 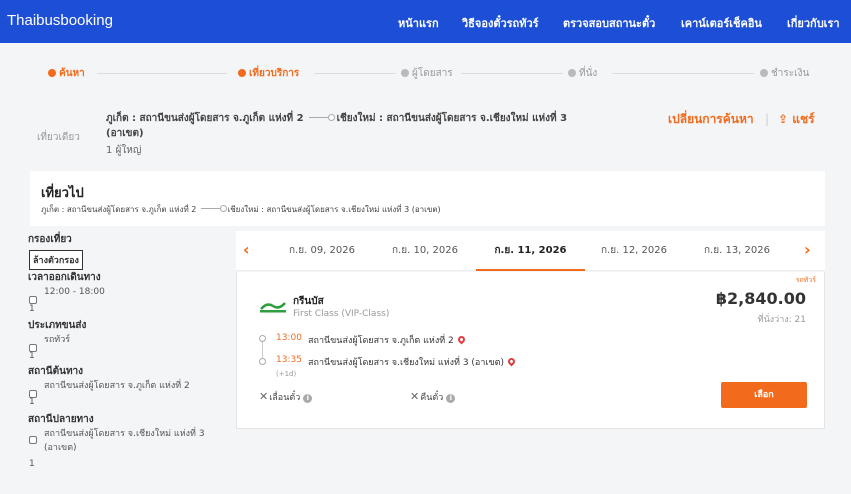 What do you see at coordinates (262, 361) in the screenshot?
I see `arrive-node-icon` at bounding box center [262, 361].